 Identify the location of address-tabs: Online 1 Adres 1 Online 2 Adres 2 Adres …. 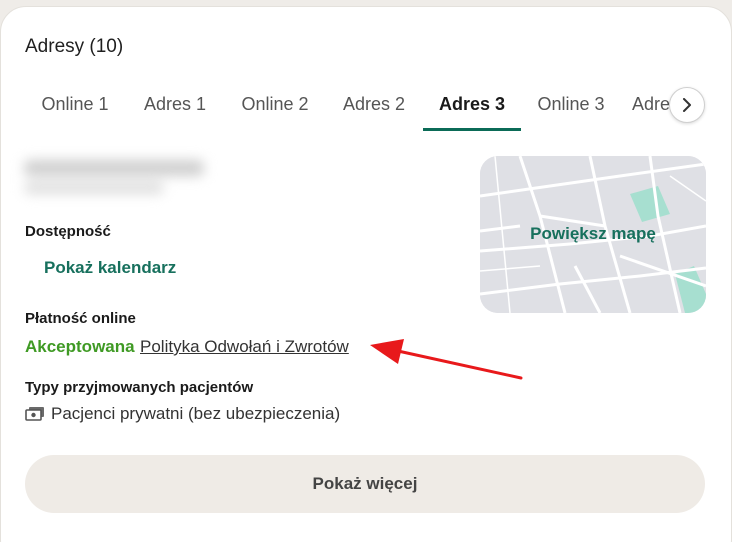
(335, 108).